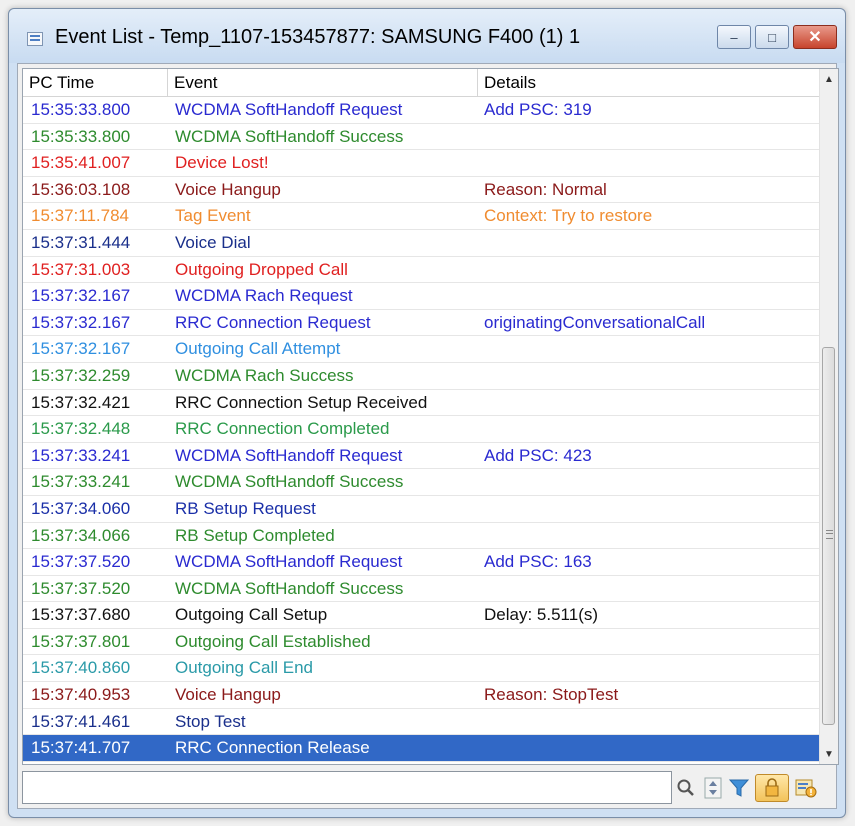 This screenshot has height=826, width=855. I want to click on row-time: 15:35:41.007, so click(81, 163).